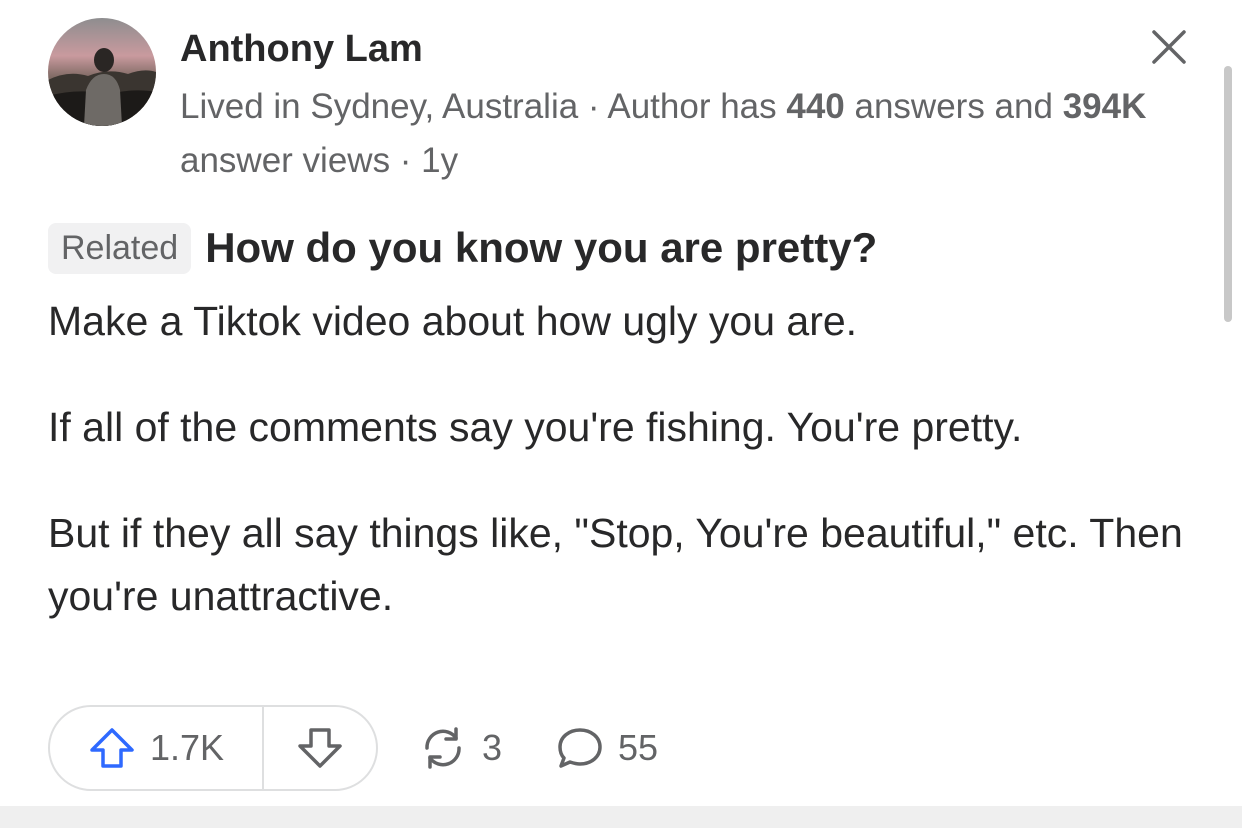  What do you see at coordinates (492, 747) in the screenshot?
I see `share-count: 3` at bounding box center [492, 747].